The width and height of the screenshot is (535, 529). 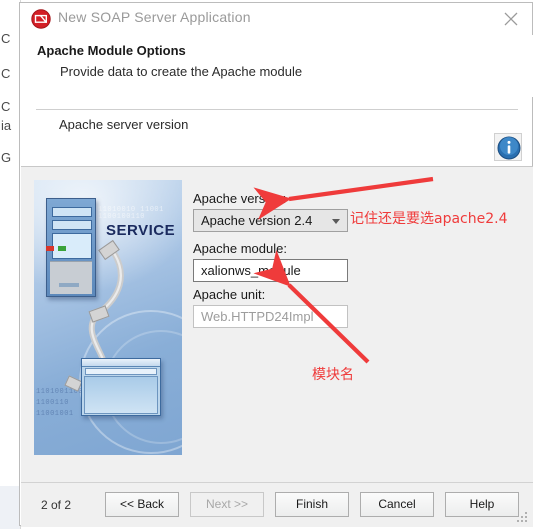 What do you see at coordinates (312, 504) in the screenshot?
I see `finish-button: Finish` at bounding box center [312, 504].